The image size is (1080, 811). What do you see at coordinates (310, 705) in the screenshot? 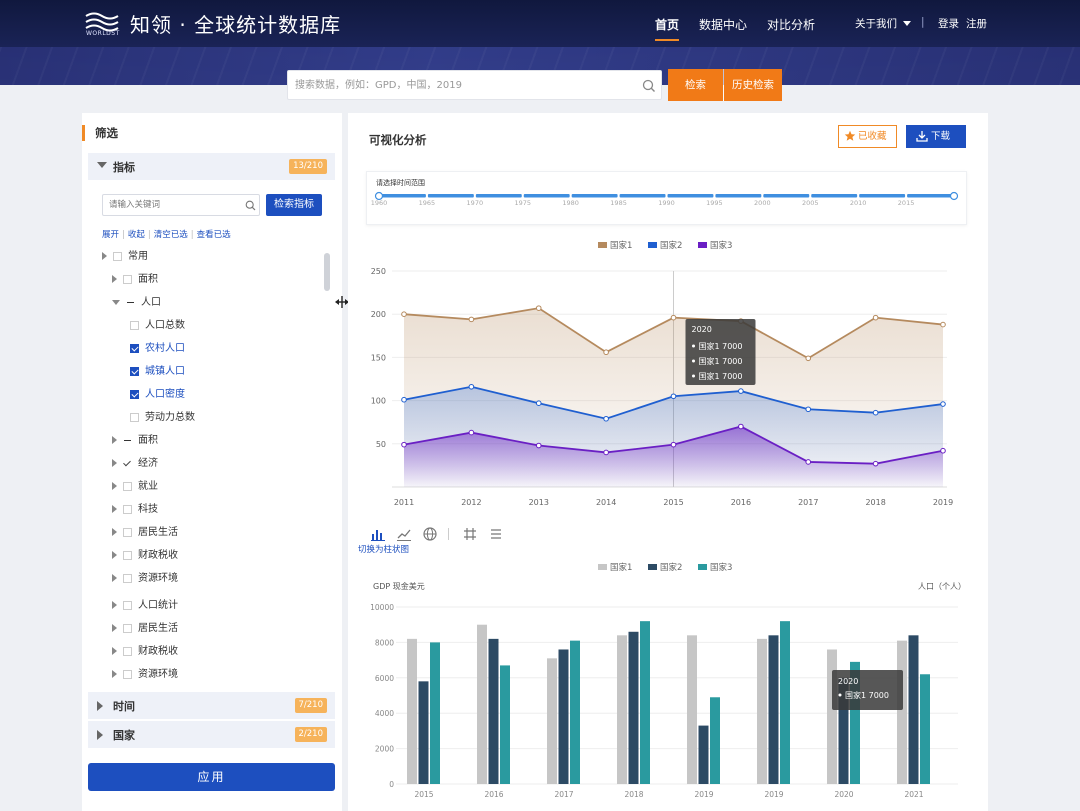
I see `filter-group-count: 7/210` at bounding box center [310, 705].